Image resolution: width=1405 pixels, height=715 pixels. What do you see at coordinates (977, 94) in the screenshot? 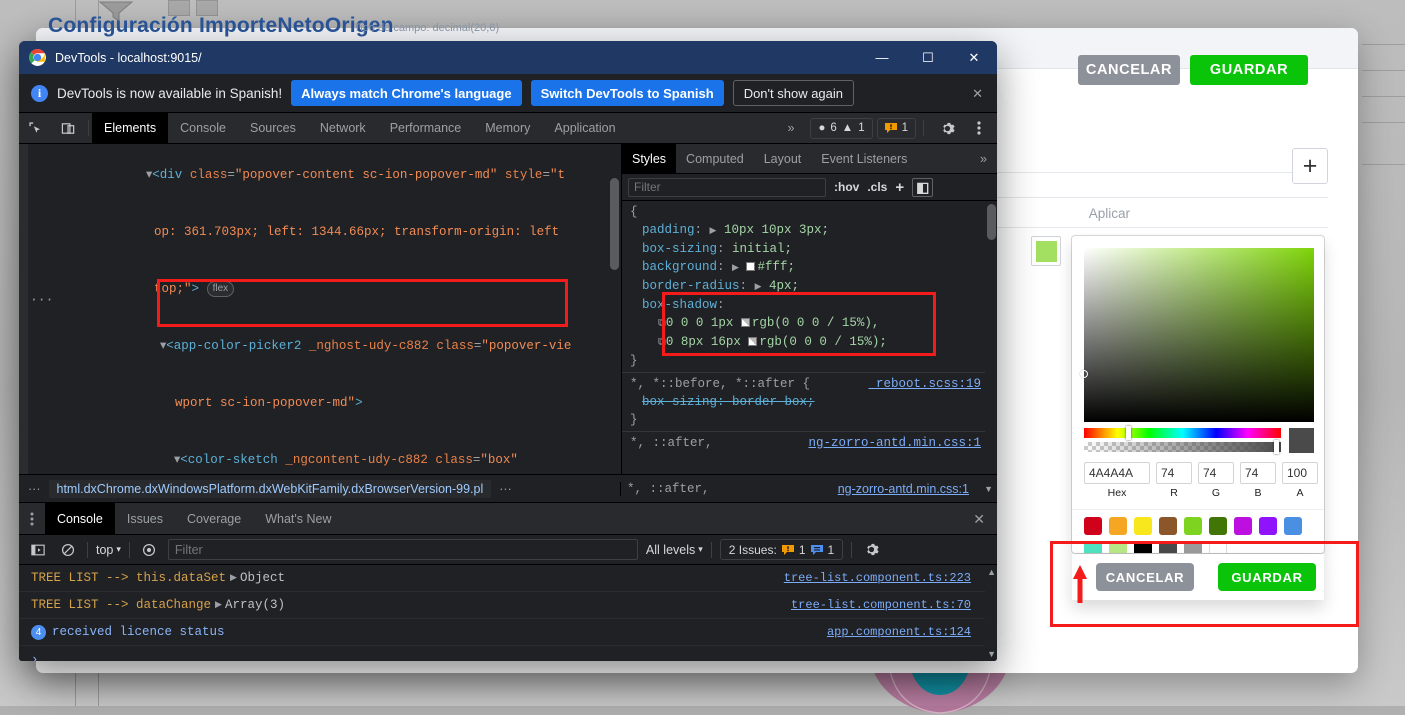
I see `banner-close-icon: ✕` at bounding box center [977, 94].